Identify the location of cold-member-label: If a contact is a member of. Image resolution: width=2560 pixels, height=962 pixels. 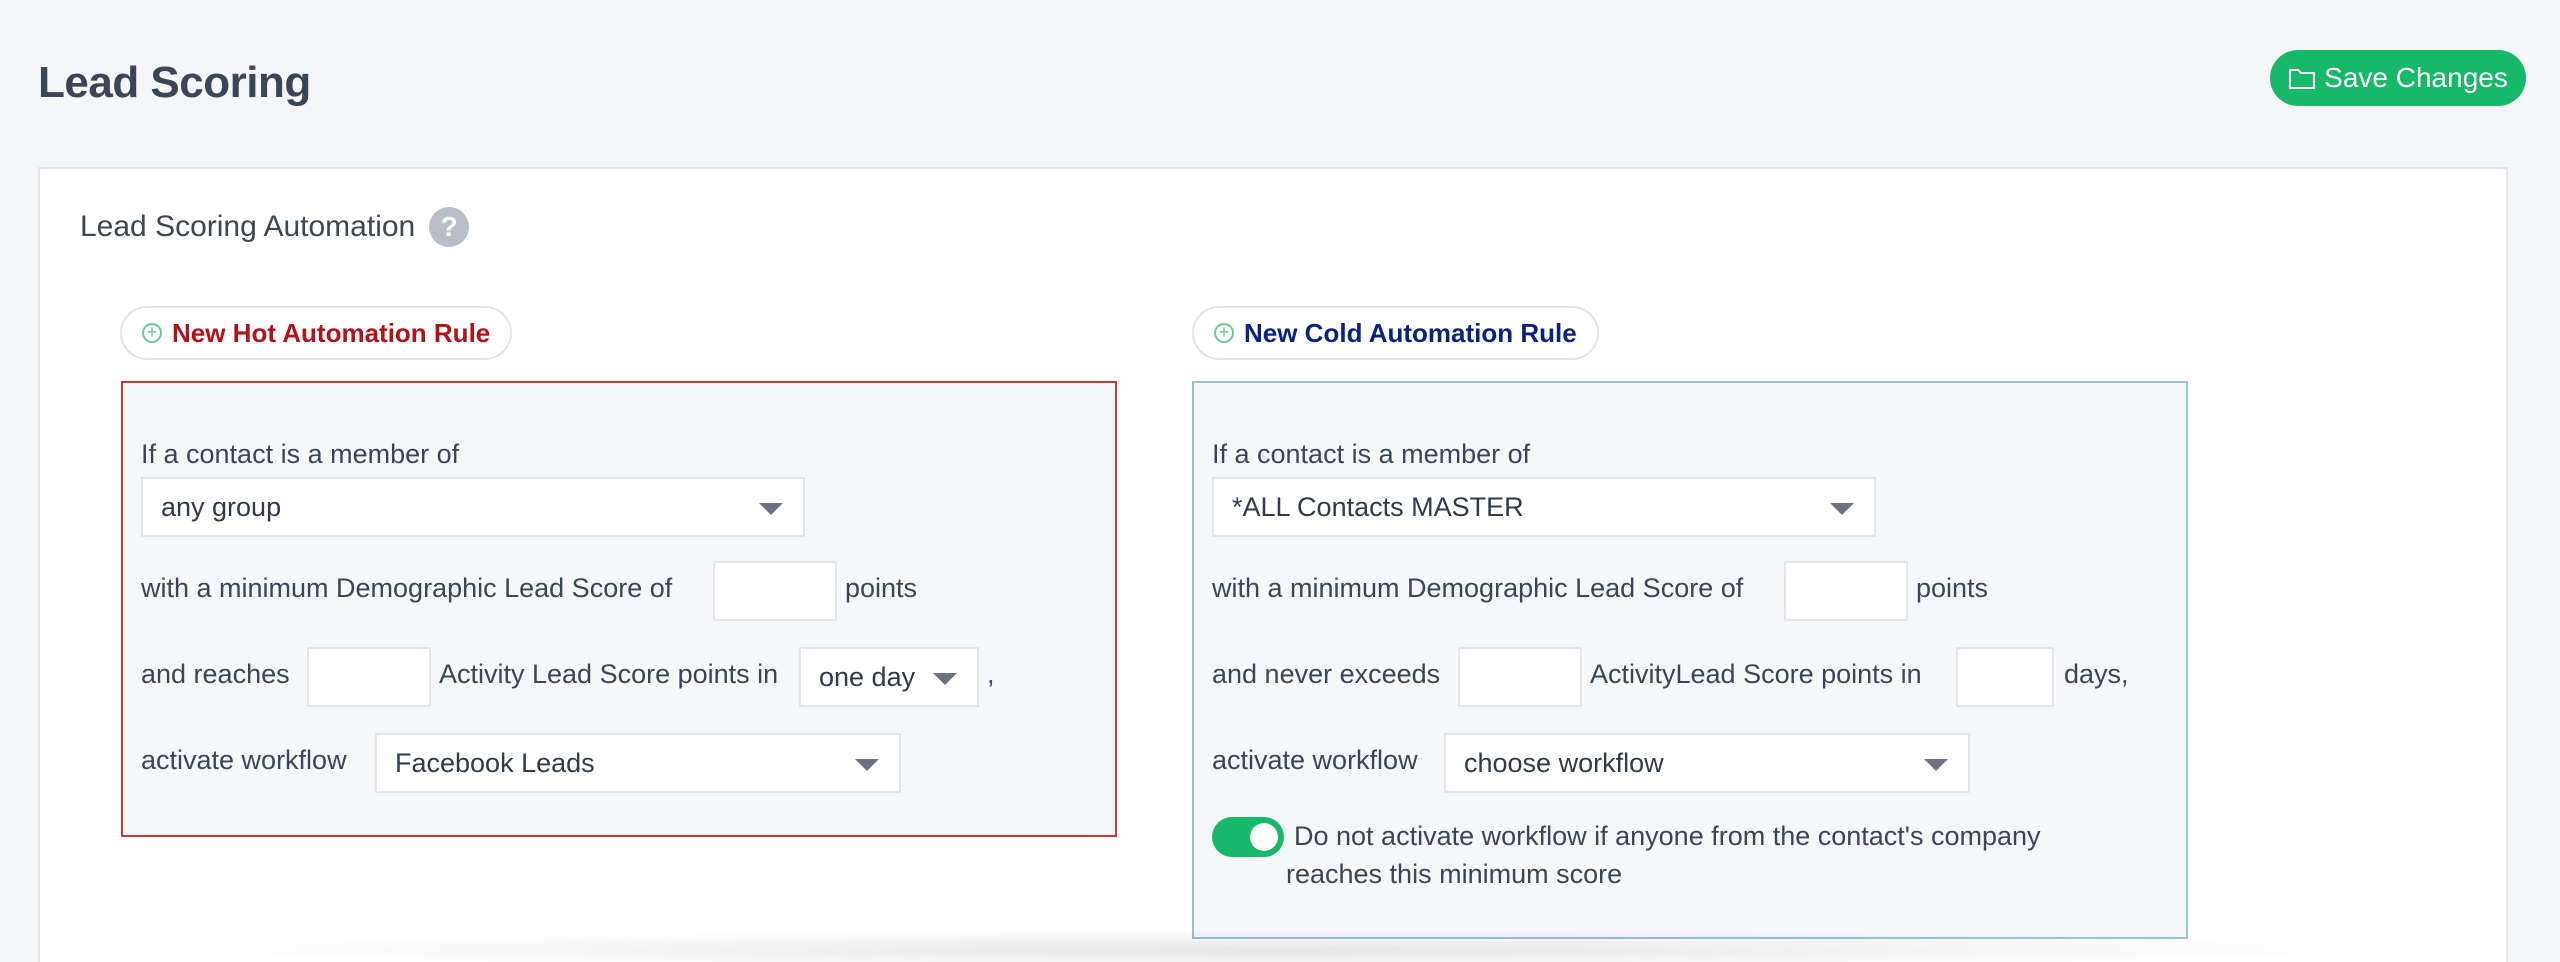
(1371, 454).